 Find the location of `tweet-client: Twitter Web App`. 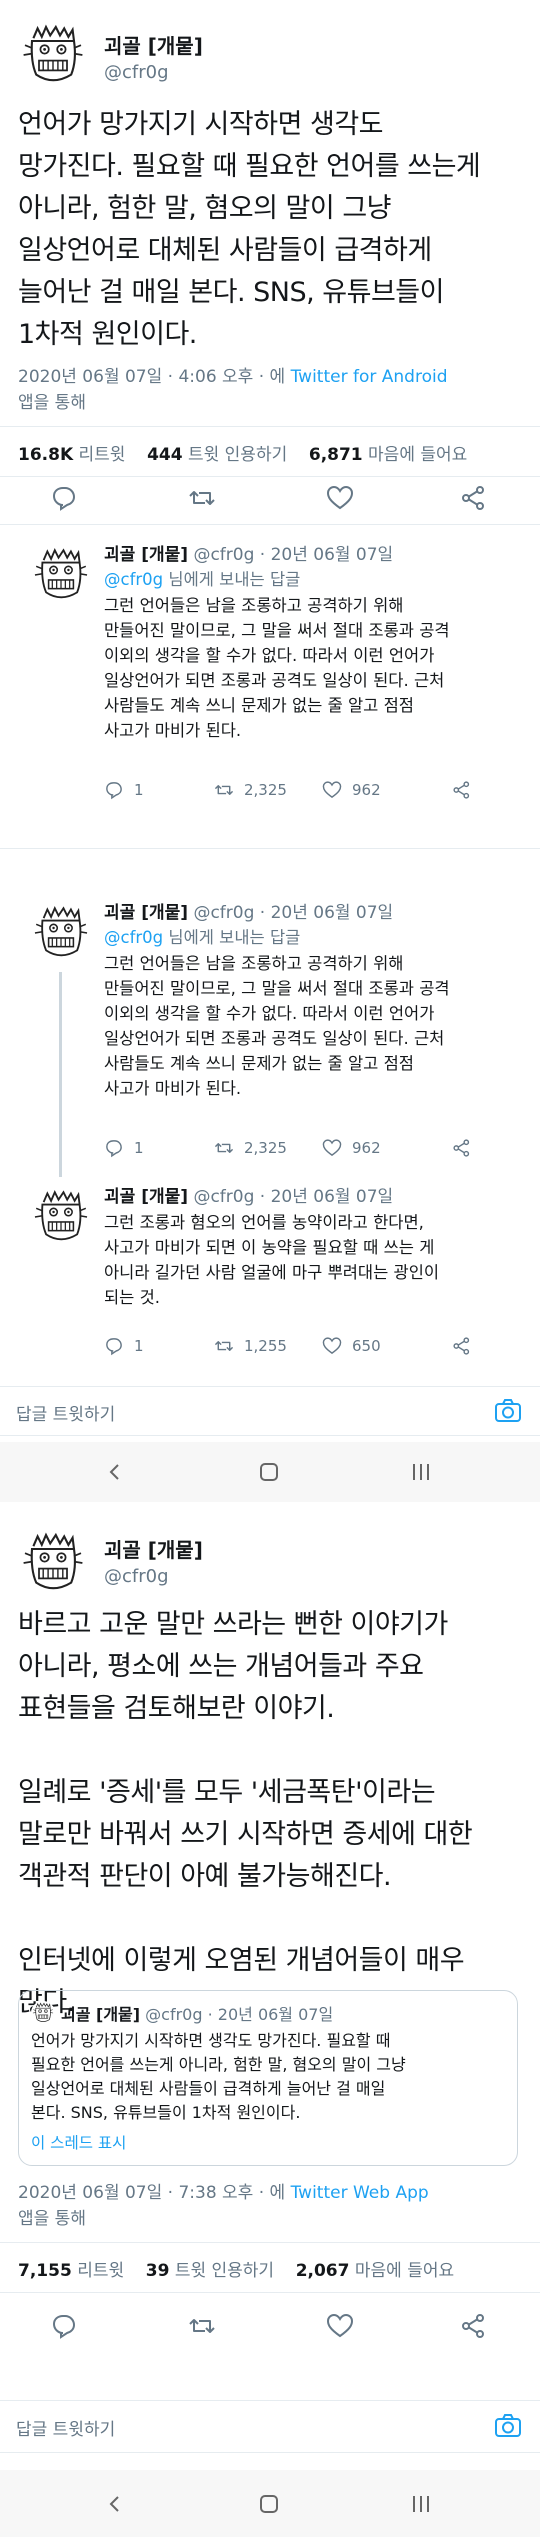

tweet-client: Twitter Web App is located at coordinates (360, 2193).